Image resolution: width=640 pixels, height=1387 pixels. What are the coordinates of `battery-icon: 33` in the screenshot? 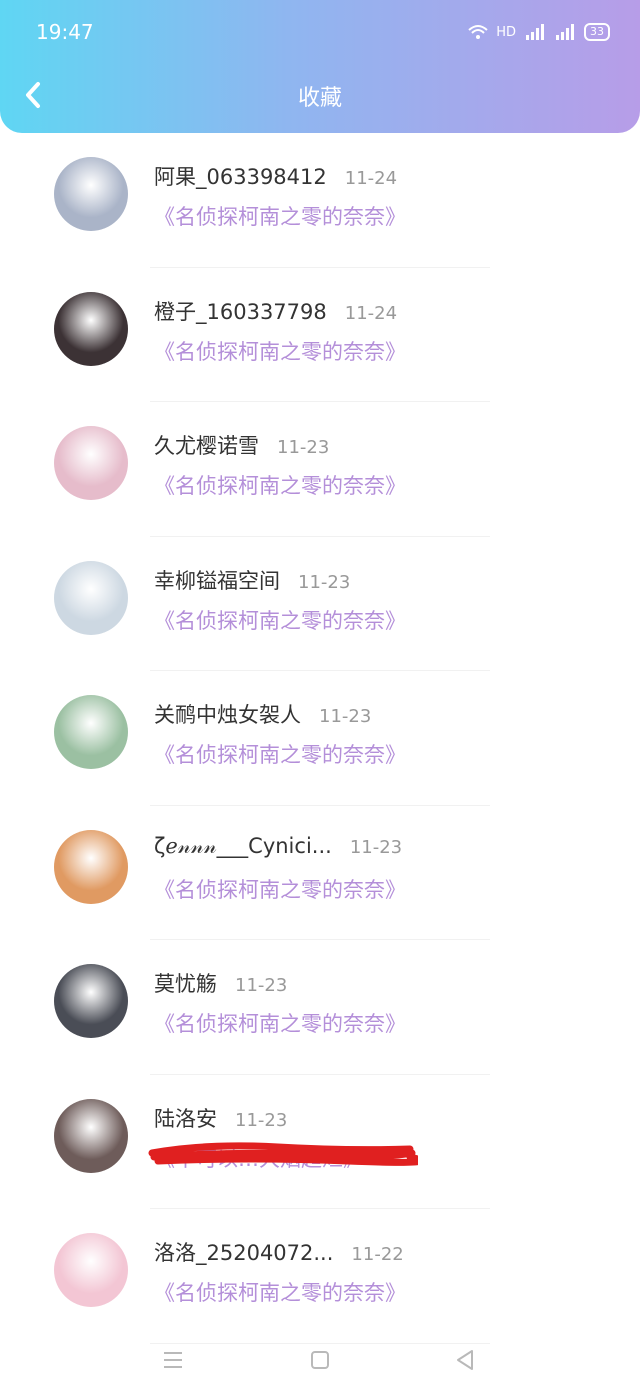 It's located at (597, 32).